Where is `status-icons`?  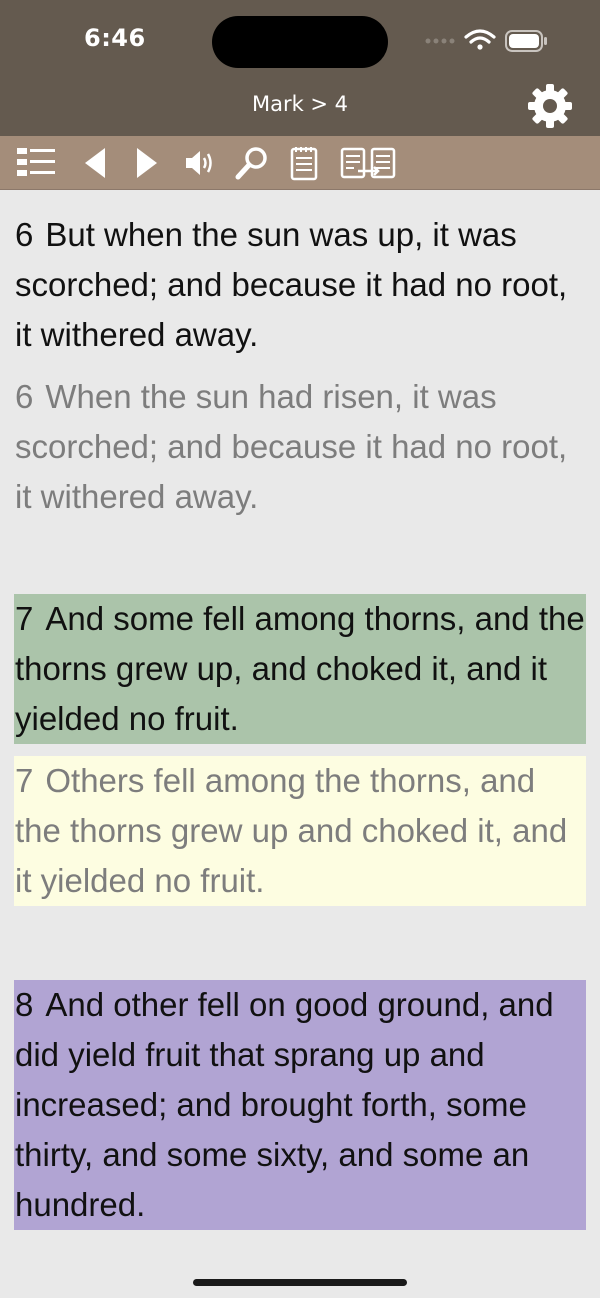 status-icons is located at coordinates (504, 41).